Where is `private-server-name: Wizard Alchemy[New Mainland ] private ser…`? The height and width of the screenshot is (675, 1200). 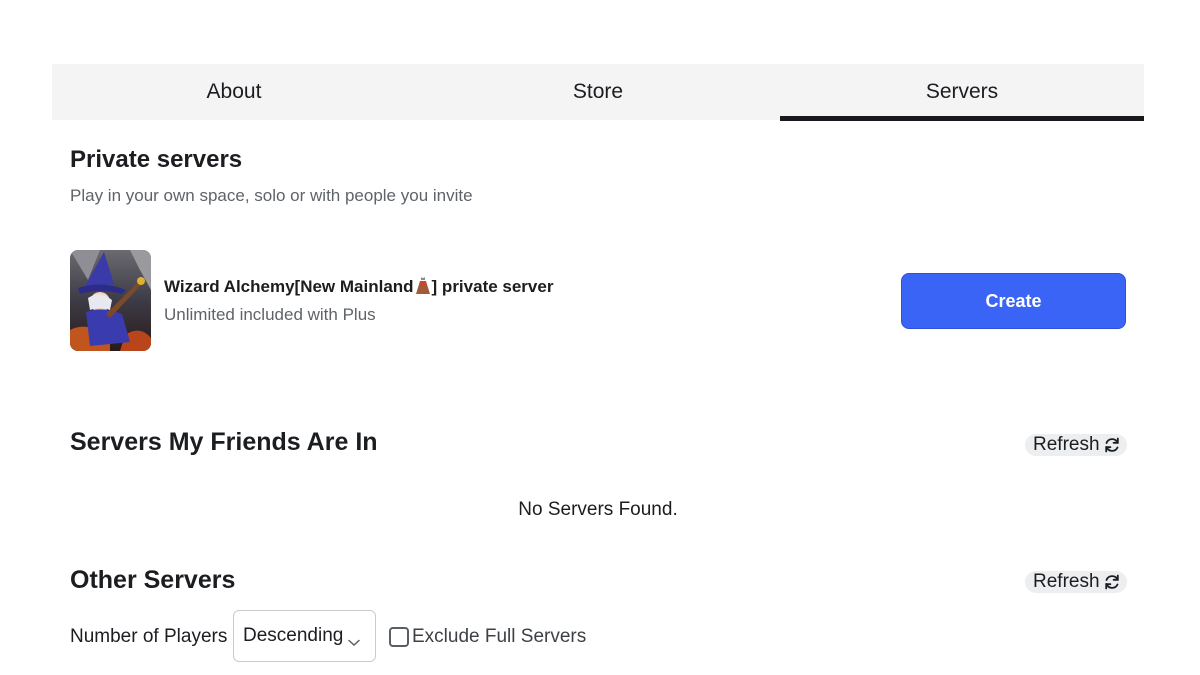 private-server-name: Wizard Alchemy[New Mainland ] private ser… is located at coordinates (358, 288).